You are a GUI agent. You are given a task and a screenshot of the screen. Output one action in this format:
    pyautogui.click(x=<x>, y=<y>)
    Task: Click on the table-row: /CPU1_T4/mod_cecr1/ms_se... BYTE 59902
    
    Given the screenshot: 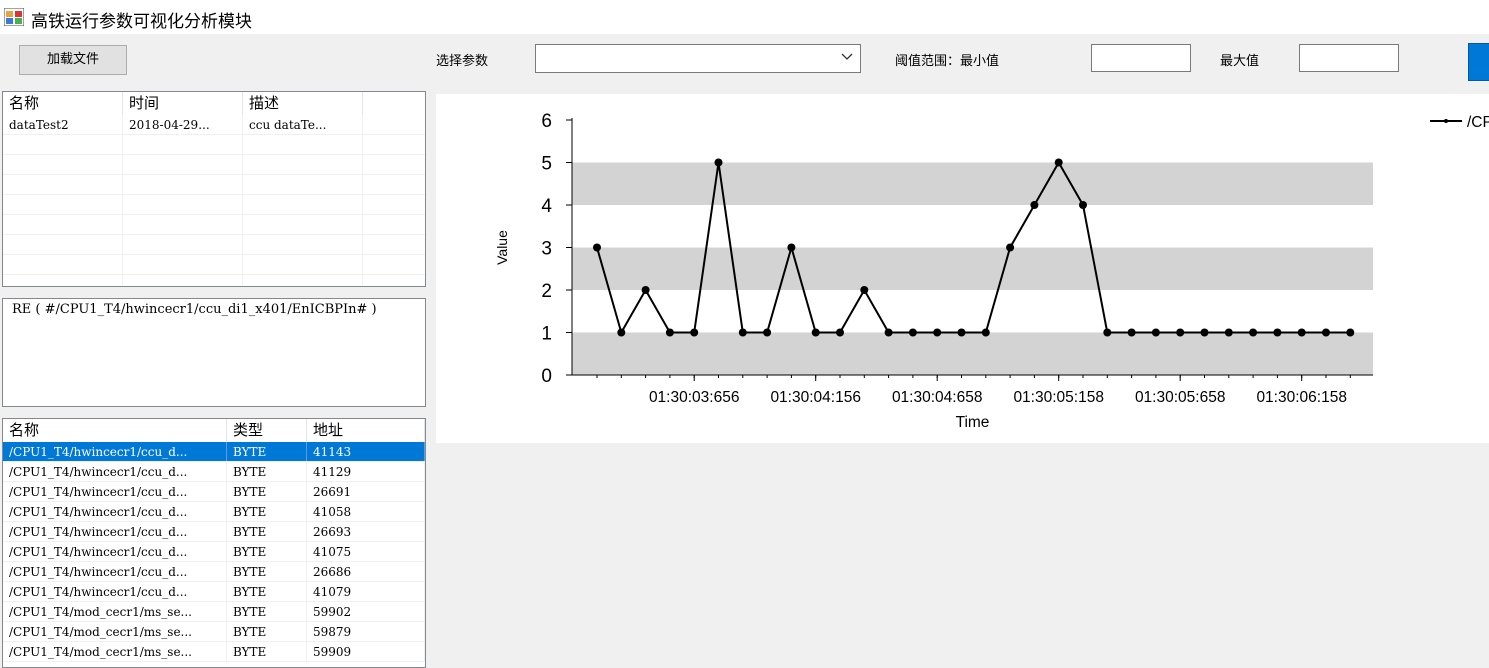 What is the action you would take?
    pyautogui.click(x=214, y=612)
    